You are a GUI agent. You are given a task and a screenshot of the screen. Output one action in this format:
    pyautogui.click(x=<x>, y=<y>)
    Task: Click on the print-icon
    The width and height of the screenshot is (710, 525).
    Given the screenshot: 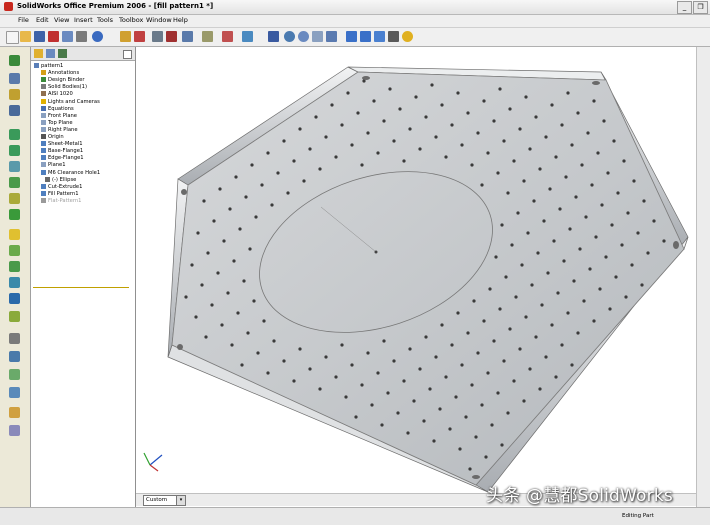 What is the action you would take?
    pyautogui.click(x=53, y=36)
    